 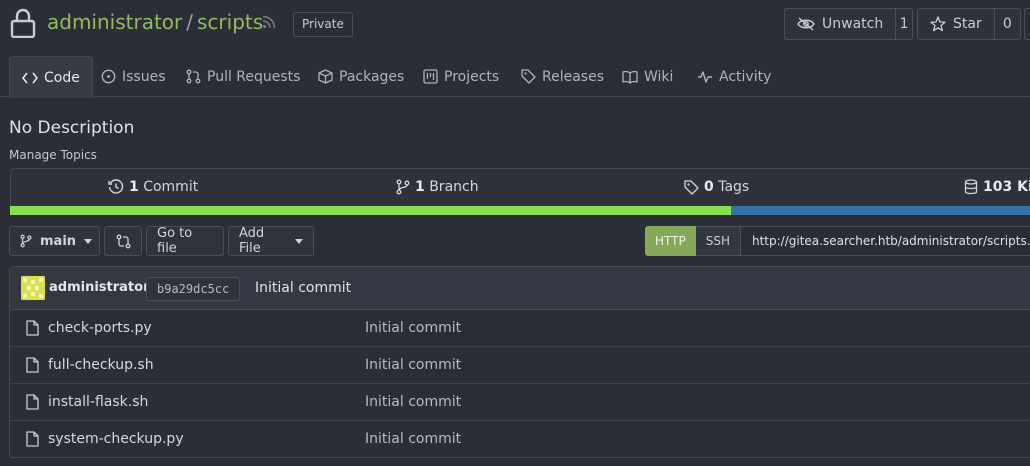 I want to click on tab-label: Issues, so click(x=144, y=76).